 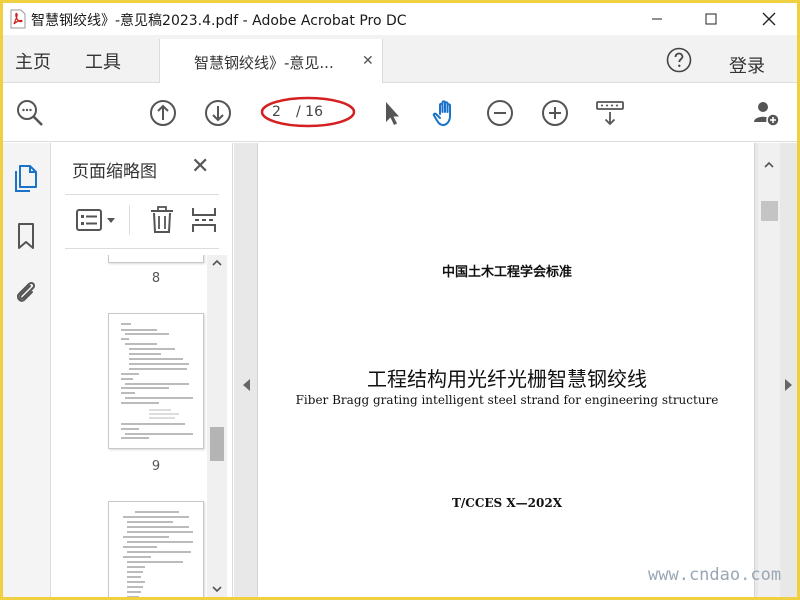 I want to click on maximize-button, so click(x=711, y=19).